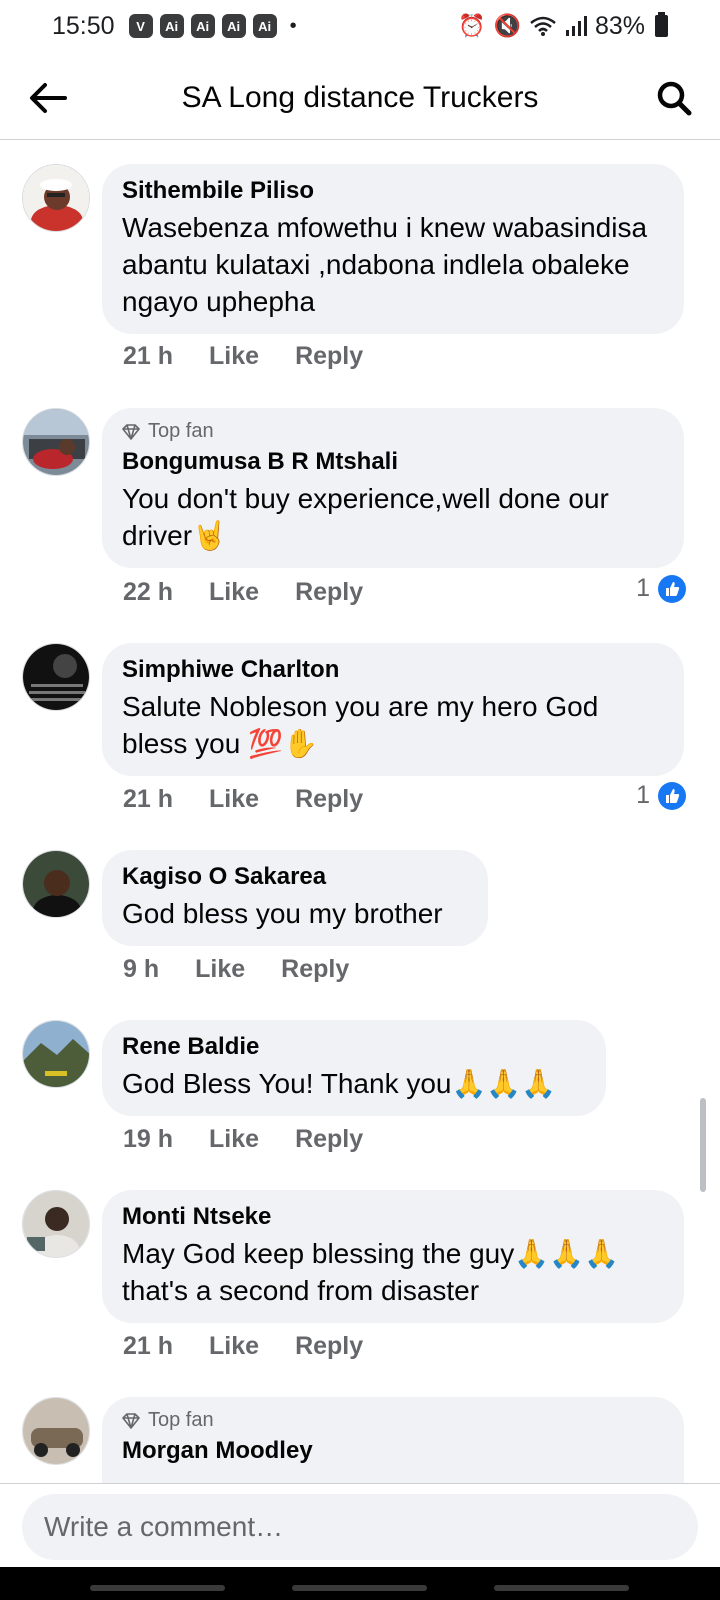  What do you see at coordinates (301, 1290) in the screenshot?
I see `comment-text-body: that's a second from disaster` at bounding box center [301, 1290].